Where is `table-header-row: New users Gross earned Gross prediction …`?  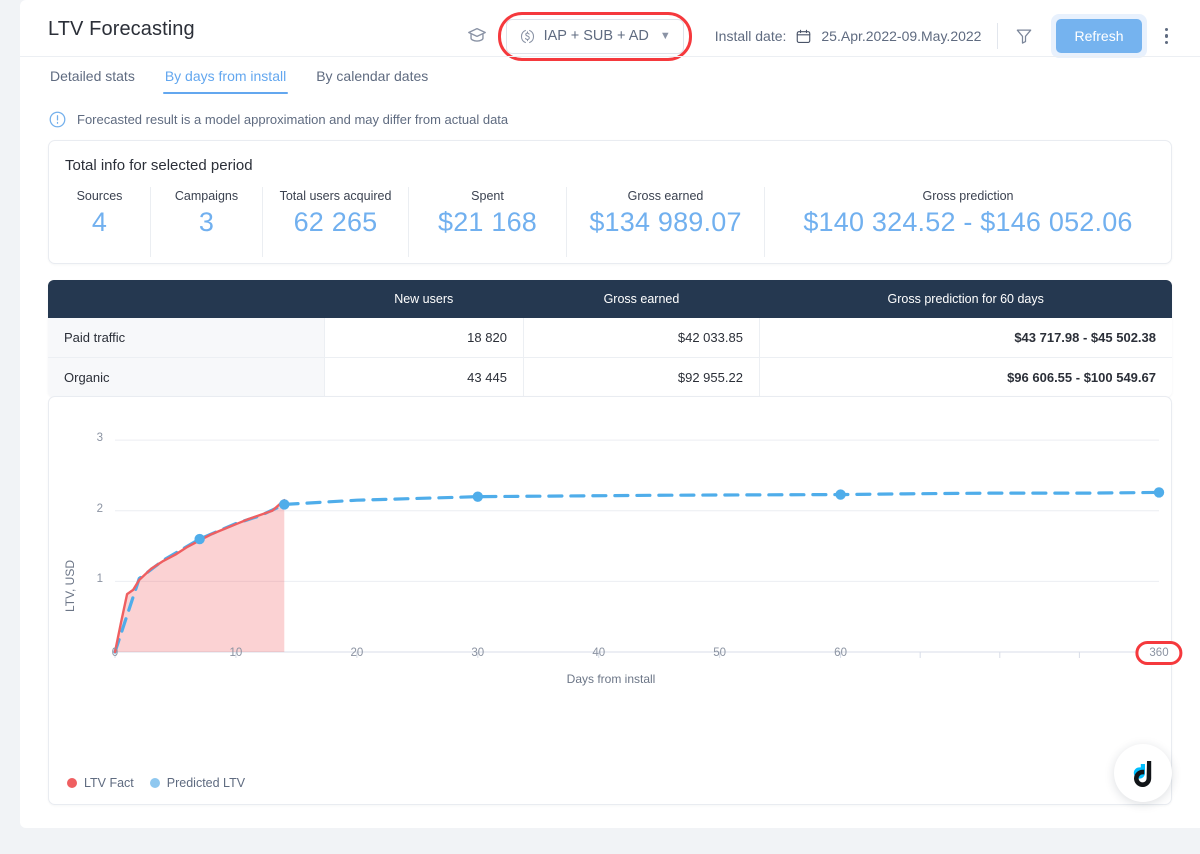
table-header-row: New users Gross earned Gross prediction … is located at coordinates (610, 299).